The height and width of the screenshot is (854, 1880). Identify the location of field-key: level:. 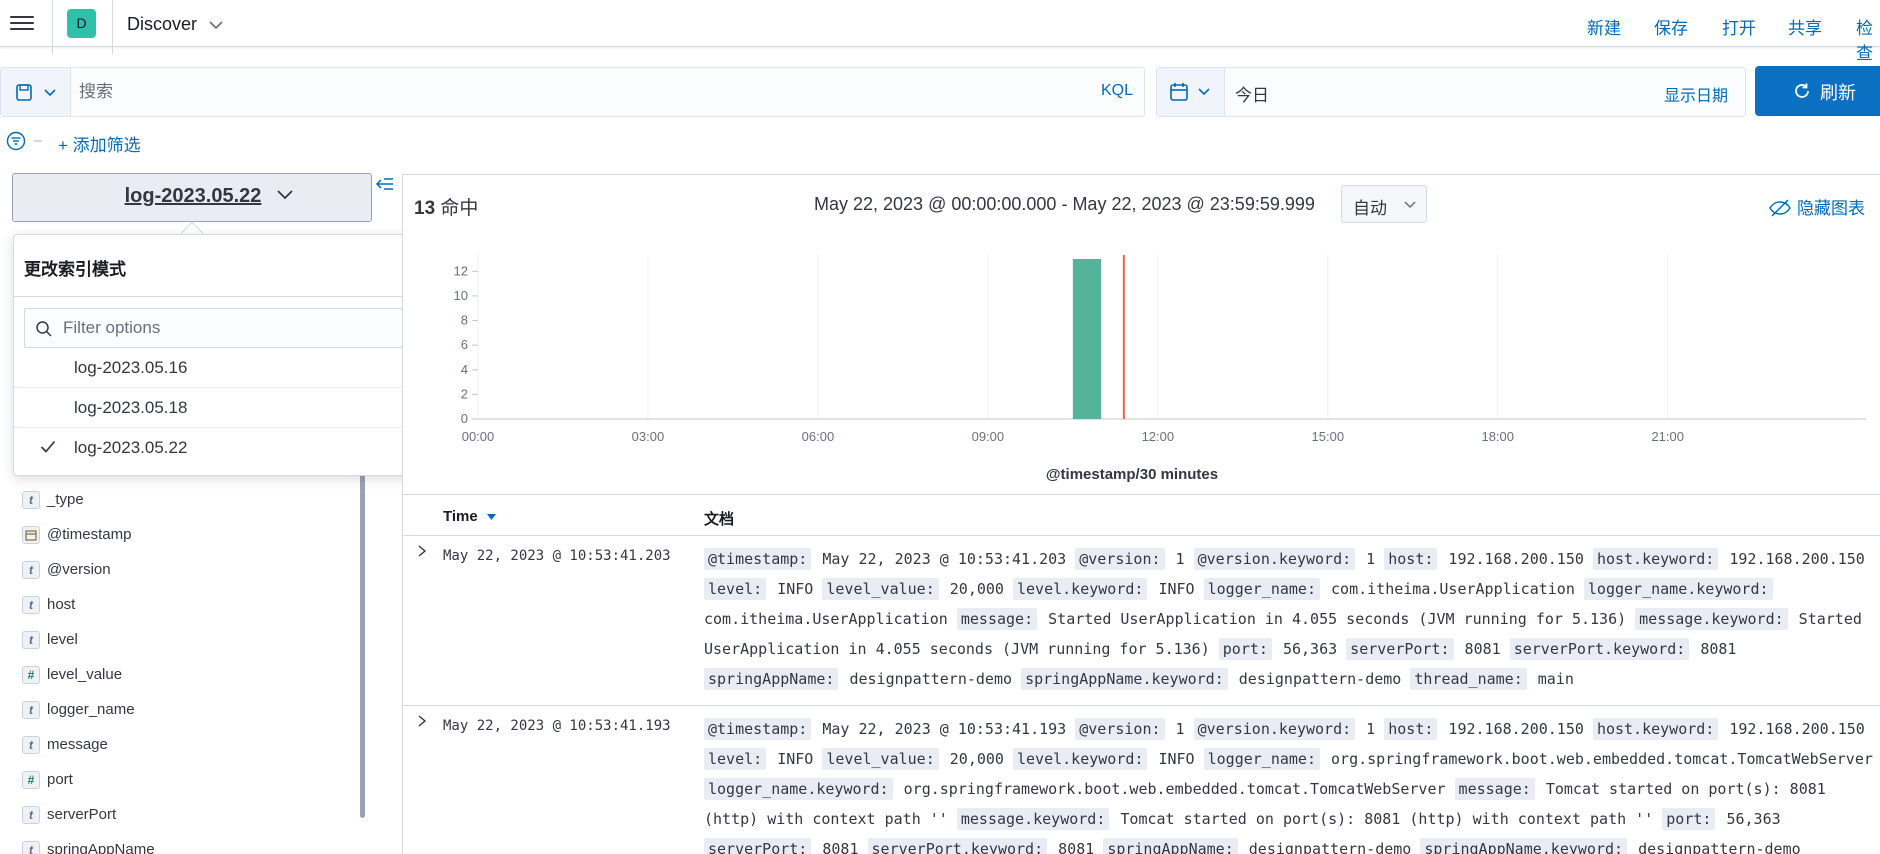
(735, 589).